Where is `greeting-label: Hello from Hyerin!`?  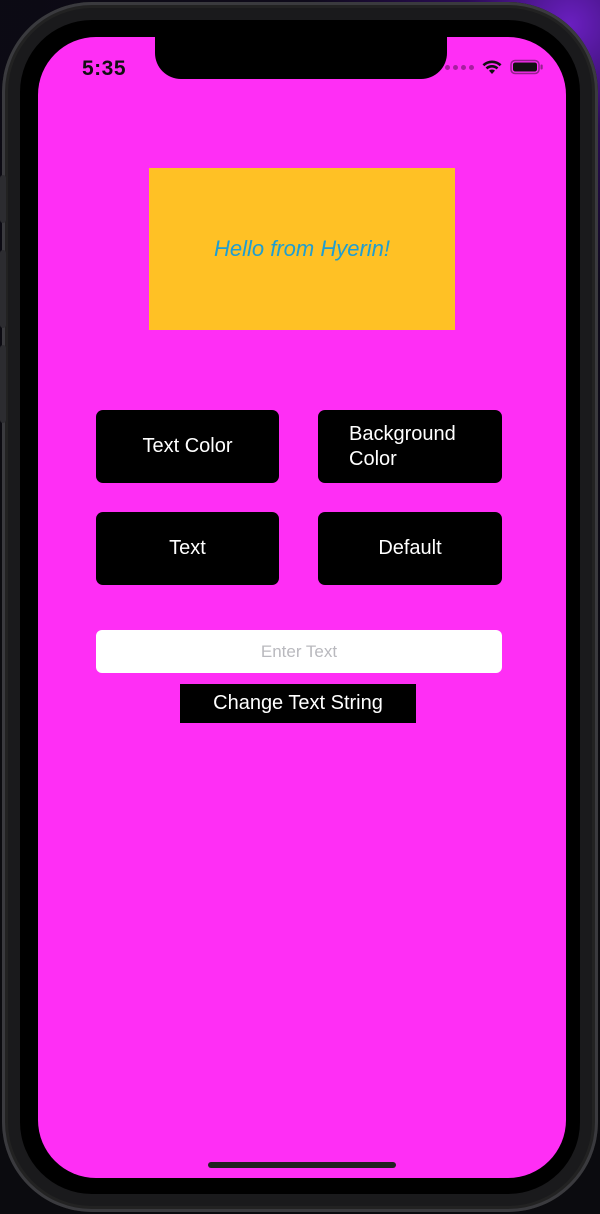
greeting-label: Hello from Hyerin! is located at coordinates (302, 248).